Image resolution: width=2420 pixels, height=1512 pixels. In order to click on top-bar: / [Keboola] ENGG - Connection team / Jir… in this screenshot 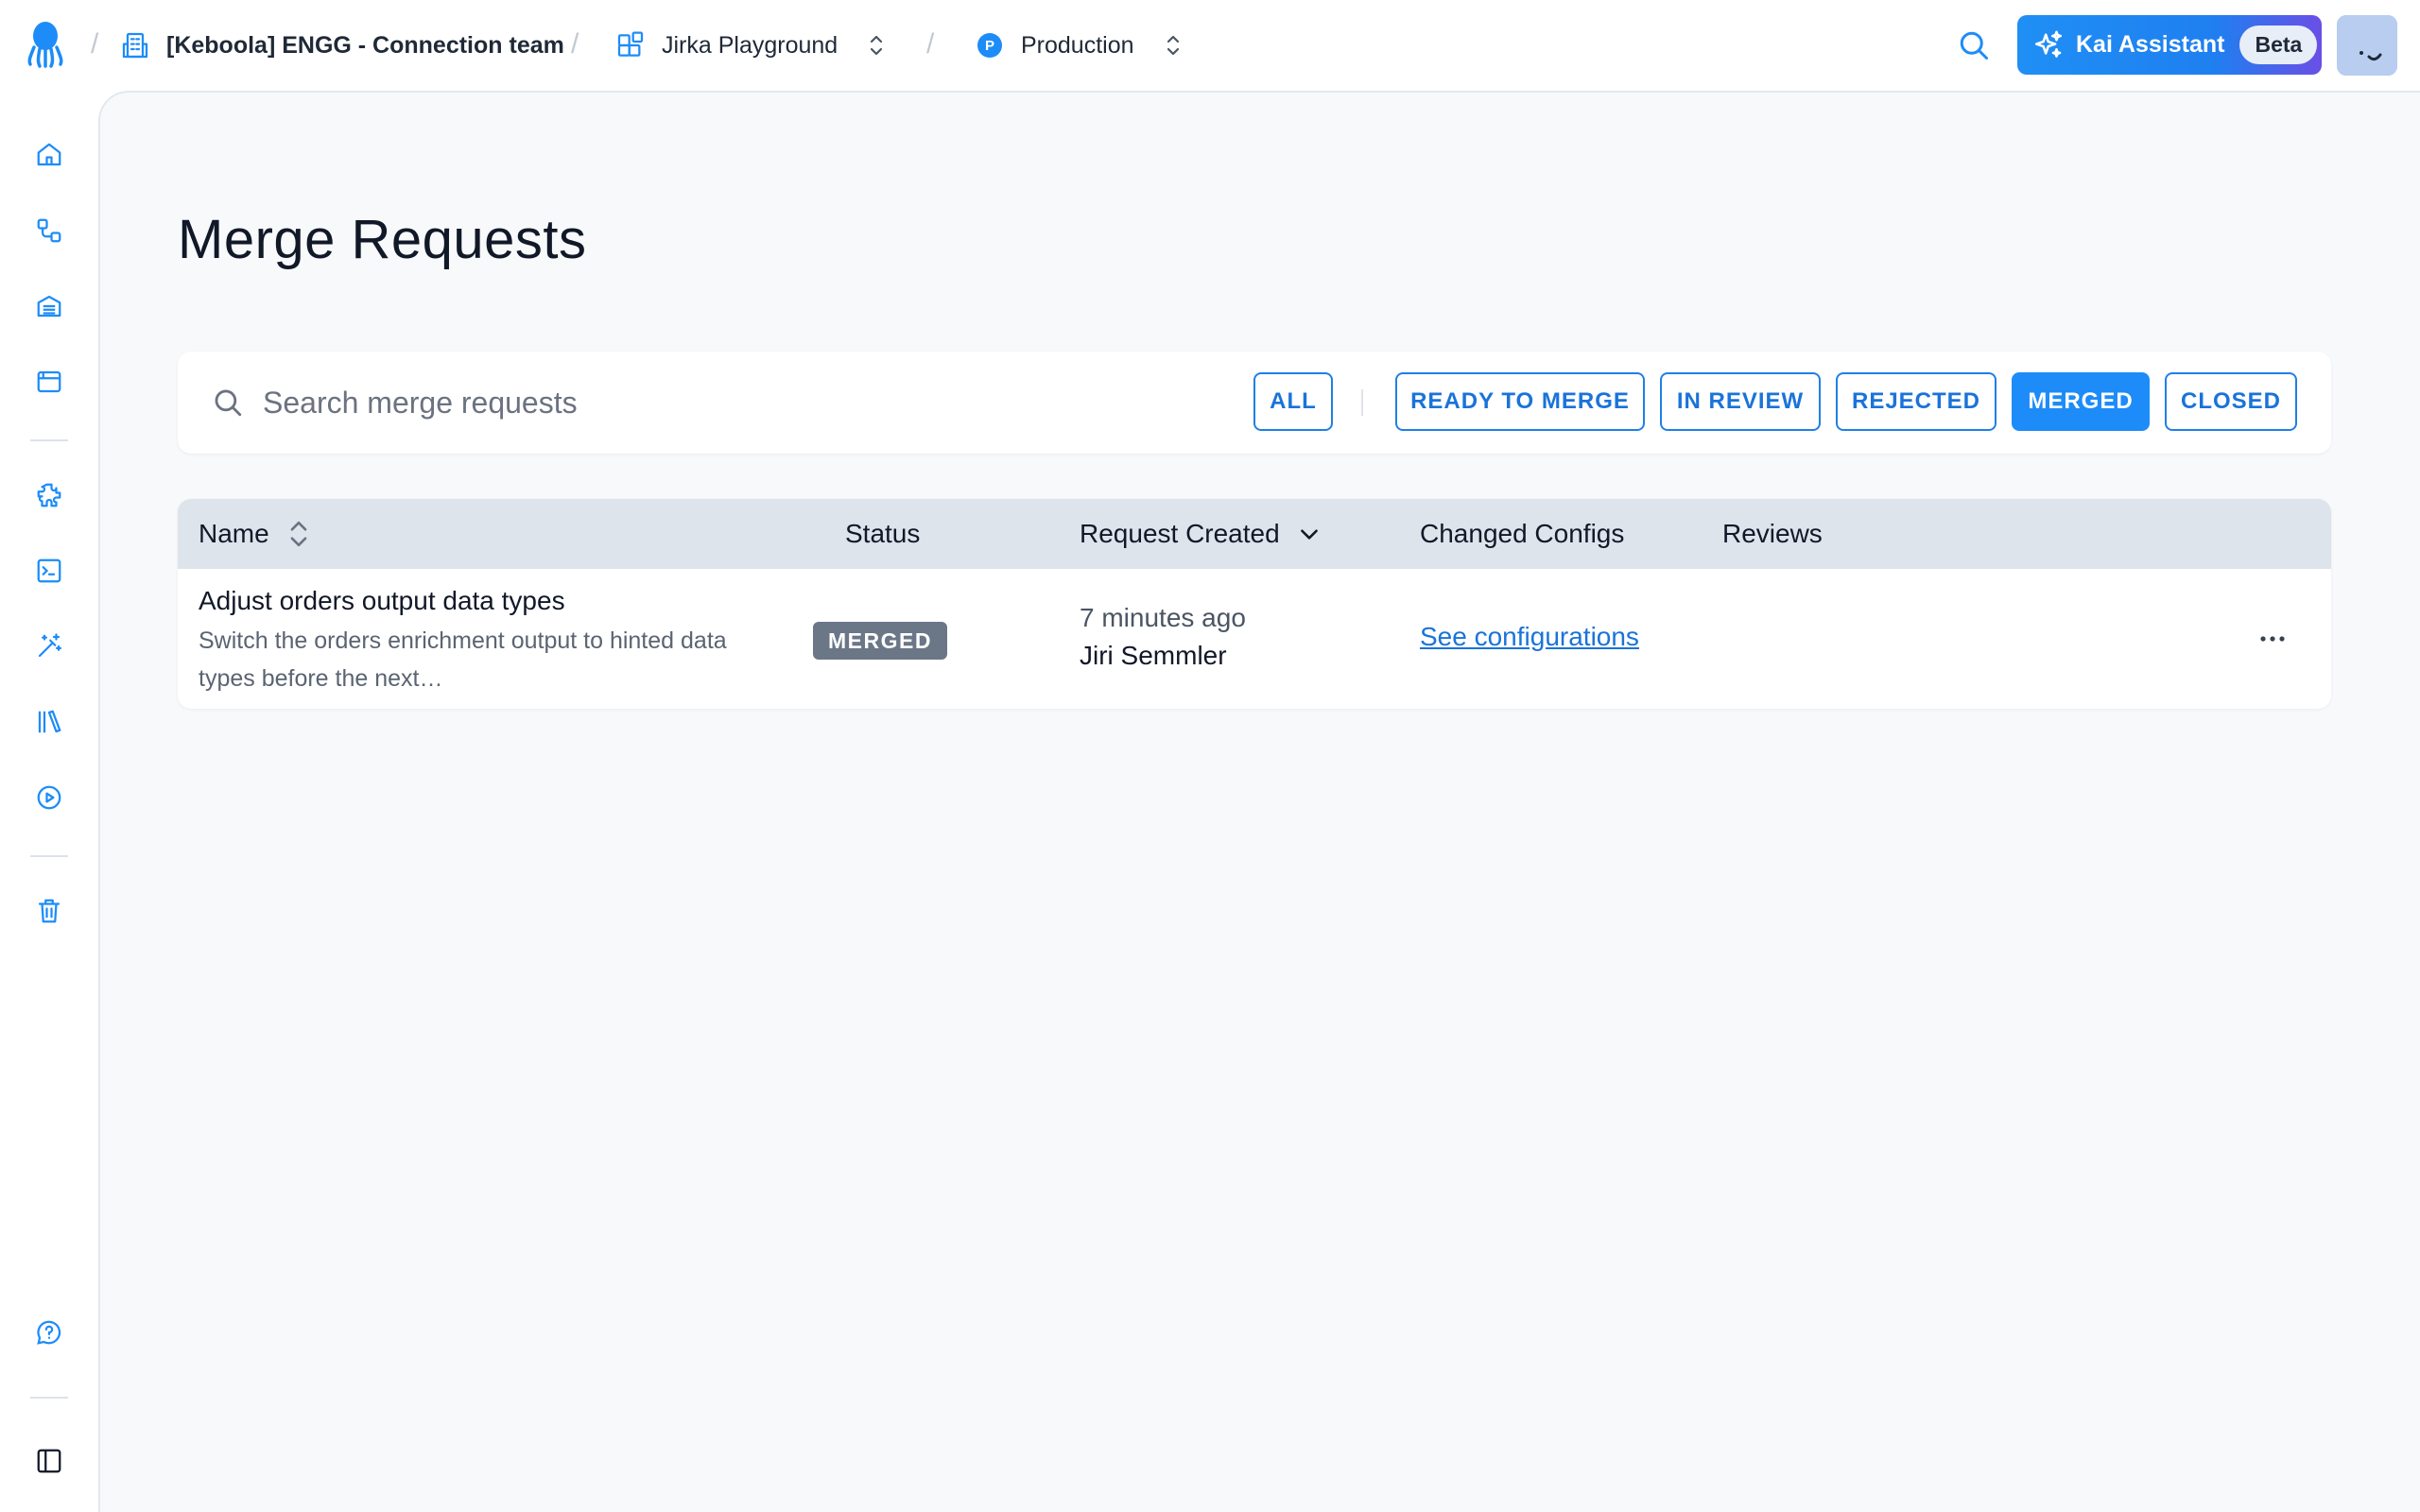, I will do `click(1210, 45)`.